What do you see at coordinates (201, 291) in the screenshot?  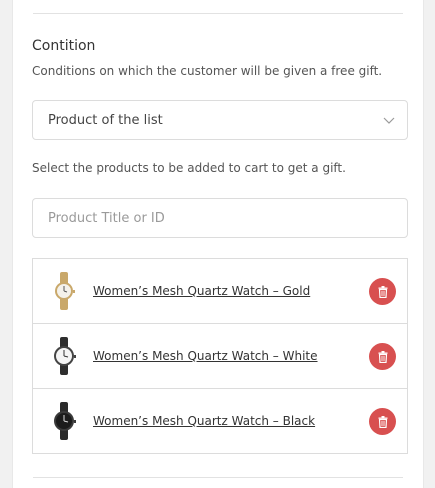 I see `product-title-link: Women’s Mesh Quartz Watch – Gold` at bounding box center [201, 291].